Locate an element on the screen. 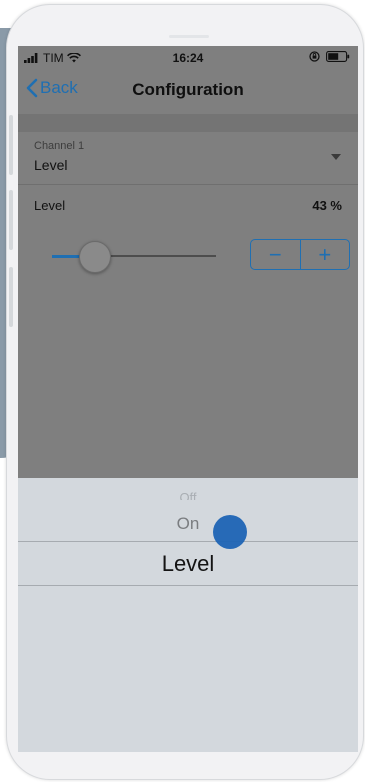 This screenshot has width=365, height=782. touch-indicator is located at coordinates (230, 532).